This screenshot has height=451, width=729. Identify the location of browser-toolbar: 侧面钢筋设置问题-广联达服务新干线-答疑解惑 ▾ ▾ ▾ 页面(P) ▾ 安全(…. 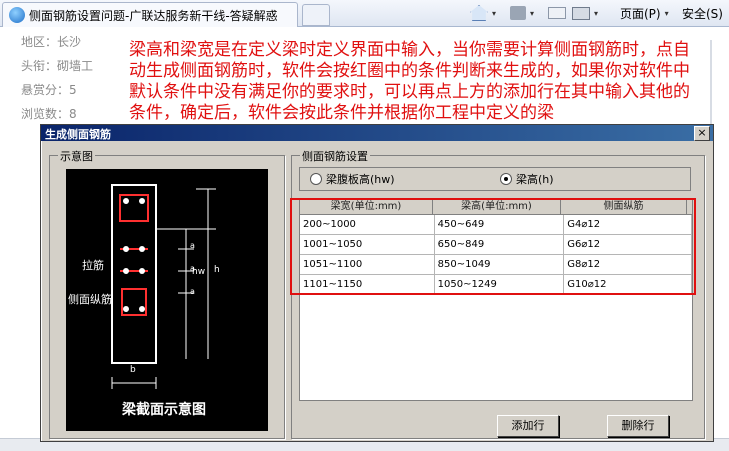
(364, 13).